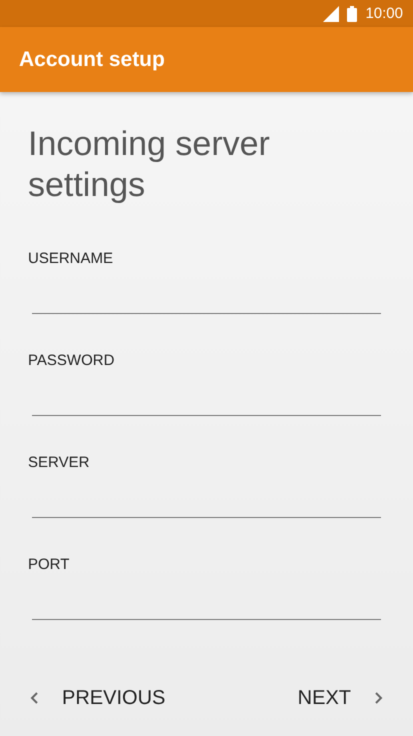 The height and width of the screenshot is (736, 413). Describe the element at coordinates (71, 258) in the screenshot. I see `field-label: USERNAME` at that location.